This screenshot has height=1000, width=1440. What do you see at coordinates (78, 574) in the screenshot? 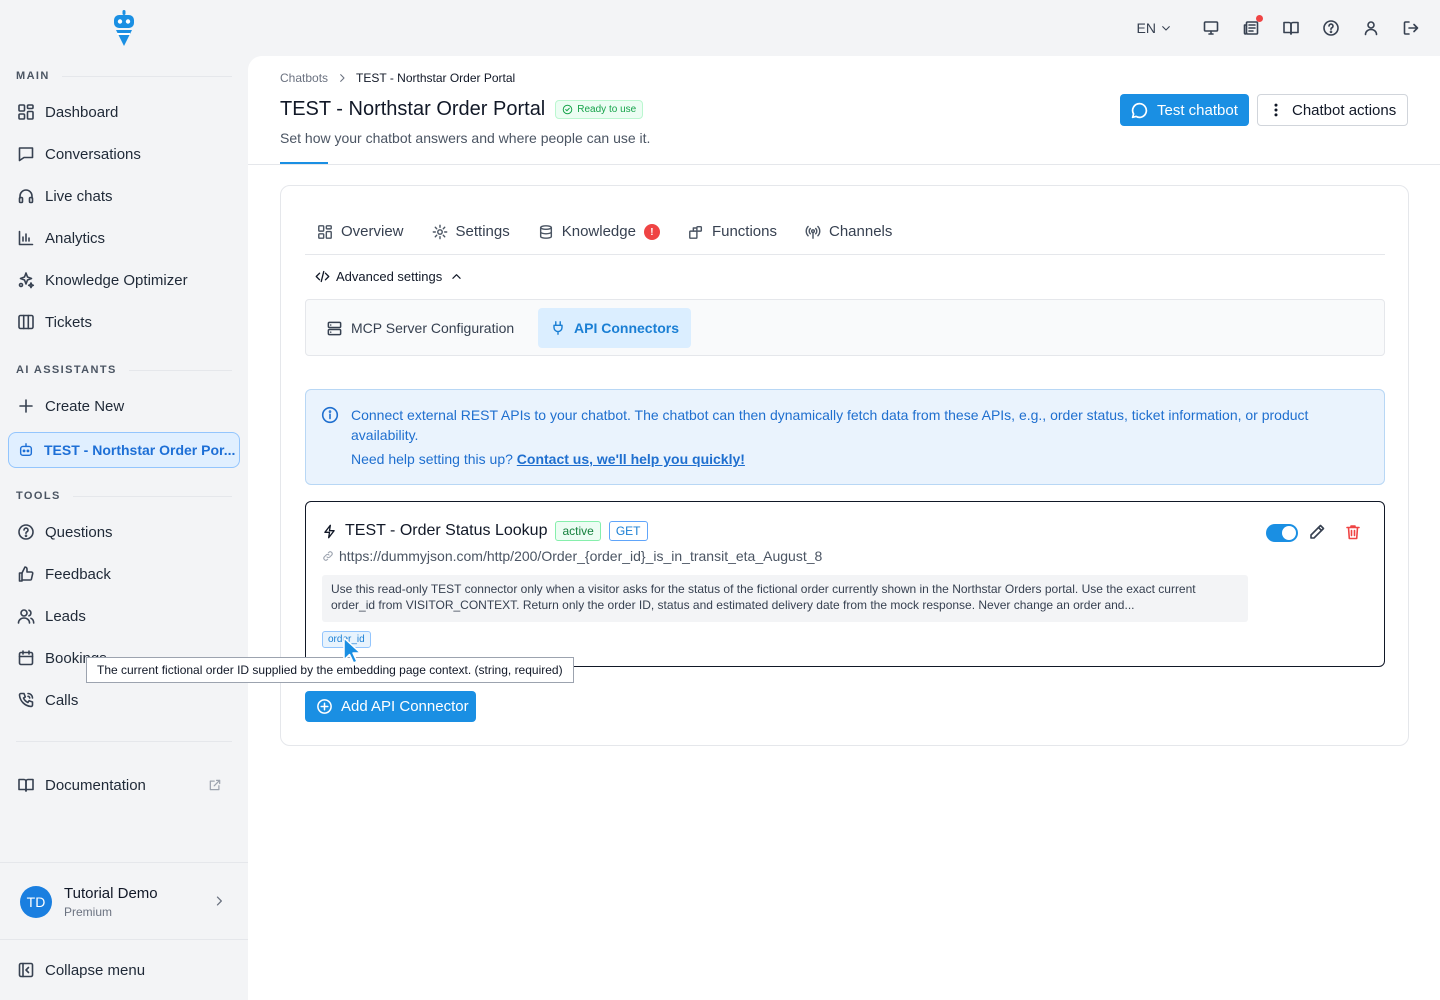
I see `sidebar-item-label: Feedback` at bounding box center [78, 574].